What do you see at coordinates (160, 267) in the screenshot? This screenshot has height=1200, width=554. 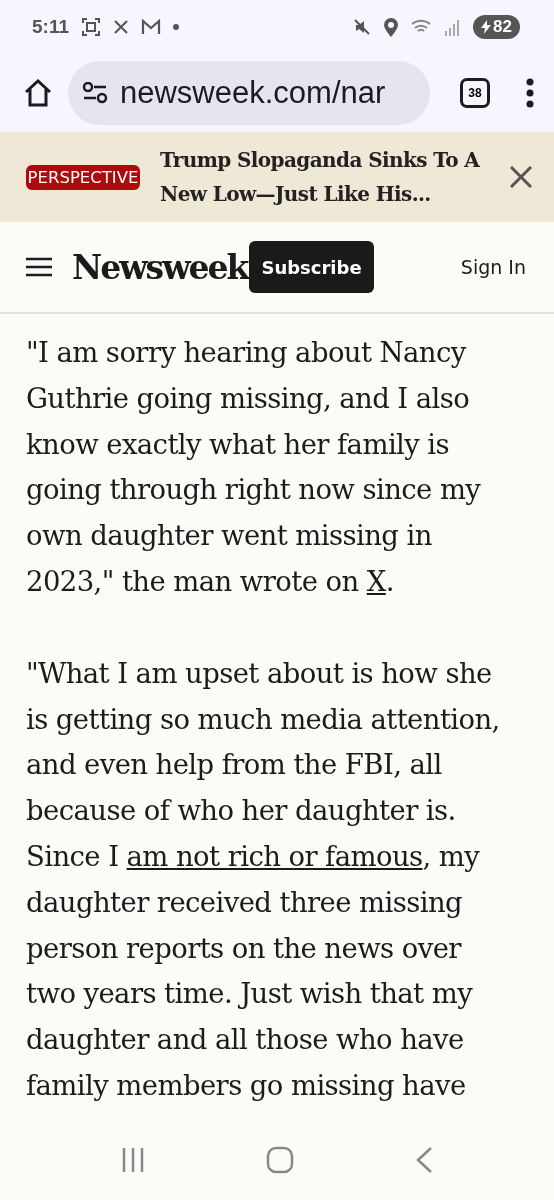 I see `newsweek-logo: Newsweek` at bounding box center [160, 267].